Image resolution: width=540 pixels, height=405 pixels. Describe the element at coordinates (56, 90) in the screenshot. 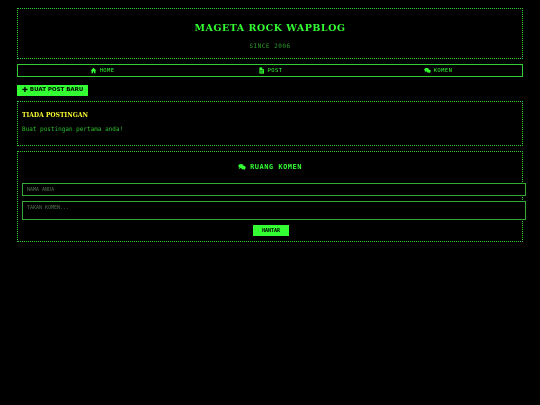

I see `new-post-button-label: BUAT POST BARU` at that location.